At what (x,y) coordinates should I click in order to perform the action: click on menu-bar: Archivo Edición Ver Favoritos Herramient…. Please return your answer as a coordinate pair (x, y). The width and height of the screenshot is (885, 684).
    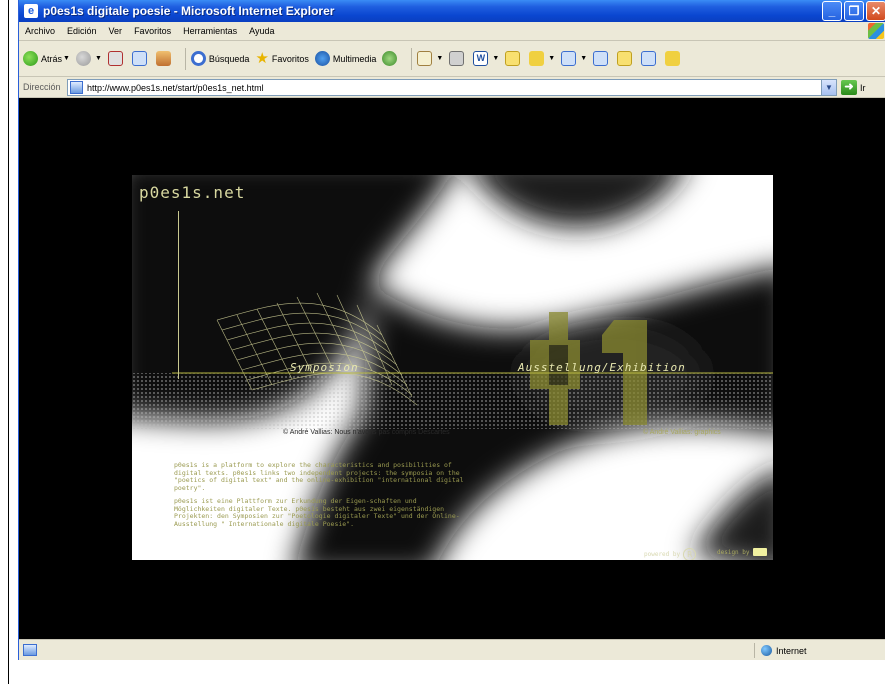
    Looking at the image, I should click on (452, 31).